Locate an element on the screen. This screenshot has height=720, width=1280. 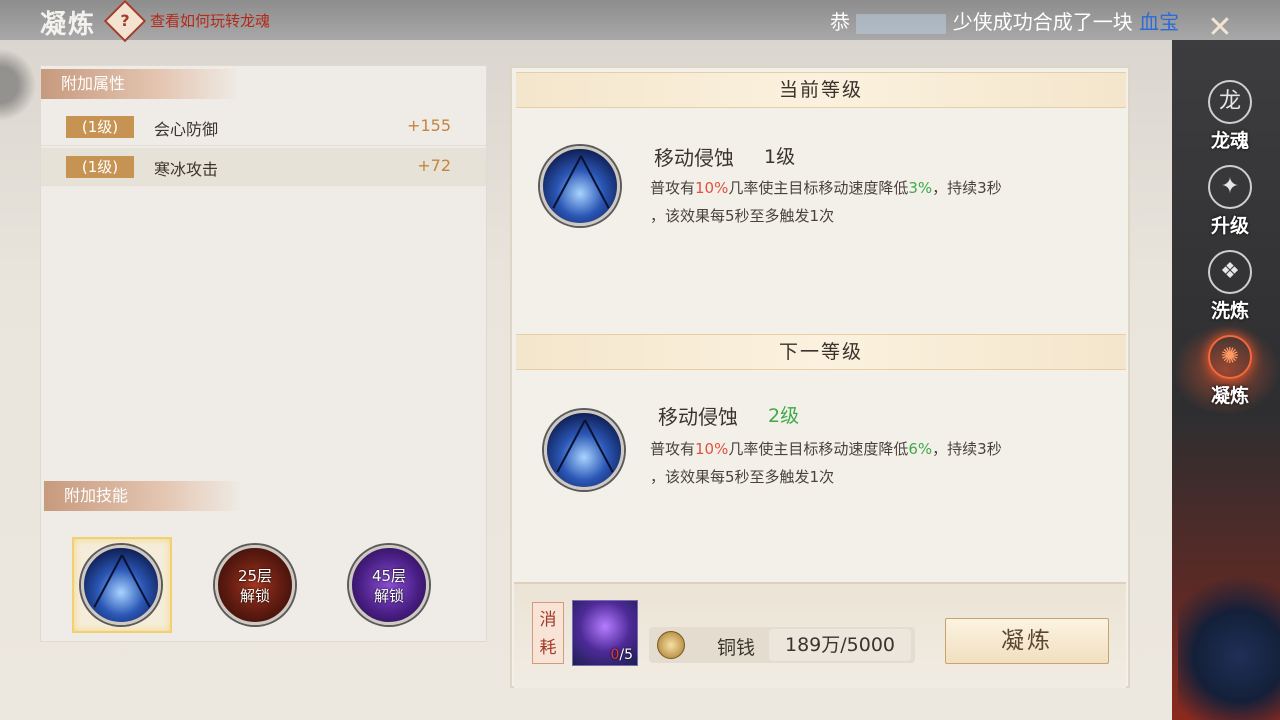
current-skill-desc: 普攻有10%几率使主目标移动速度降低3%，持续3秒 ，该效果每5秒至多触发1次 is located at coordinates (826, 202).